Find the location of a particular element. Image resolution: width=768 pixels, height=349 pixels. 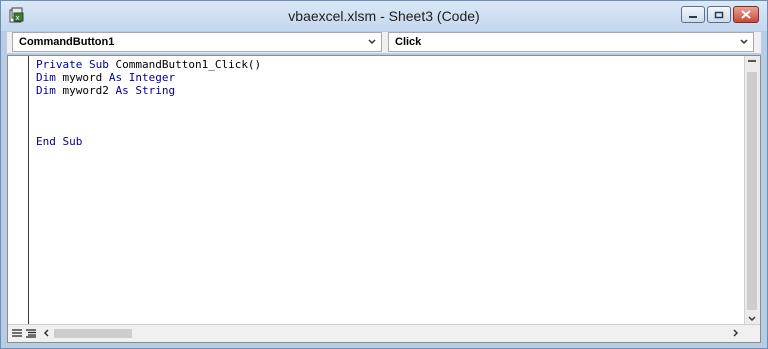

window-title: vbaexcel.xlsm - Sheet3 (Code) is located at coordinates (384, 16).